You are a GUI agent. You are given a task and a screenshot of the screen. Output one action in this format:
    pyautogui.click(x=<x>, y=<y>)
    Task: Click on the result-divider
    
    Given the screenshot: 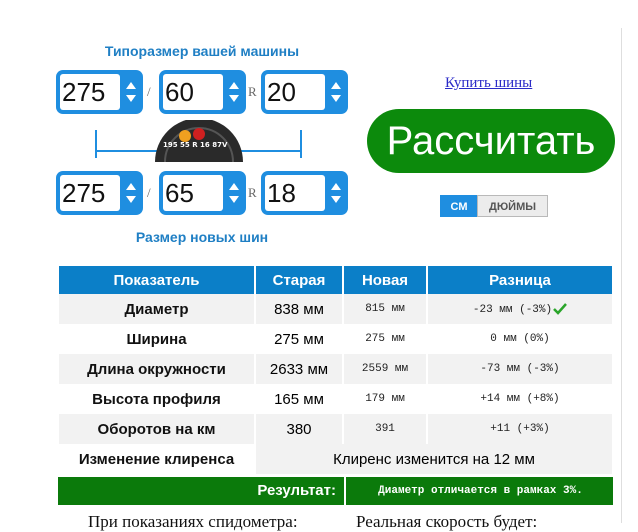 What is the action you would take?
    pyautogui.click(x=345, y=491)
    